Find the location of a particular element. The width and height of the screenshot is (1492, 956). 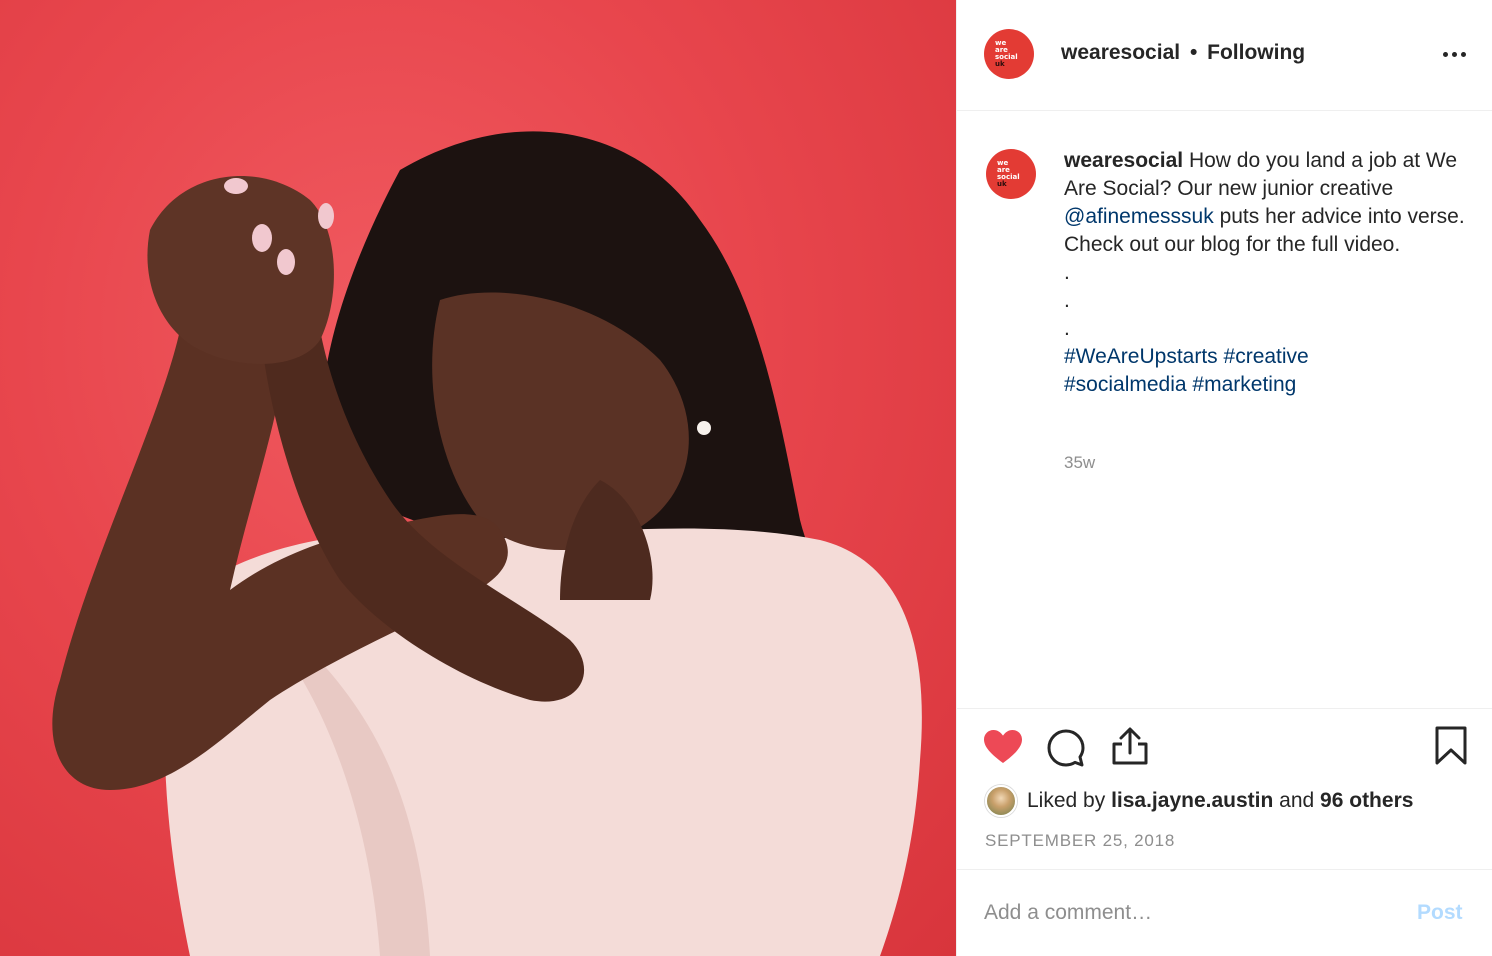

bookmark-icon is located at coordinates (1451, 745).